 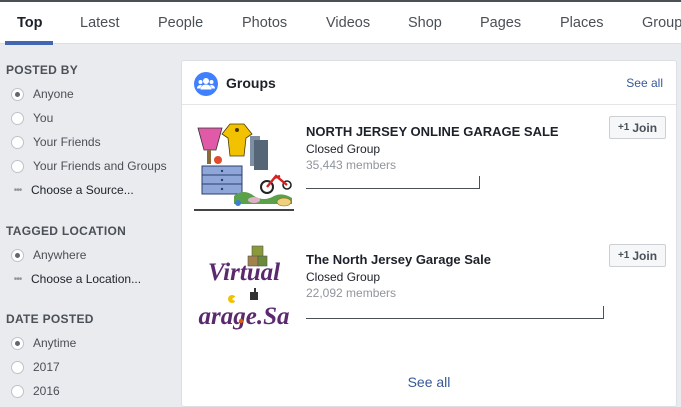 I want to click on option-label: Anytime, so click(x=55, y=343).